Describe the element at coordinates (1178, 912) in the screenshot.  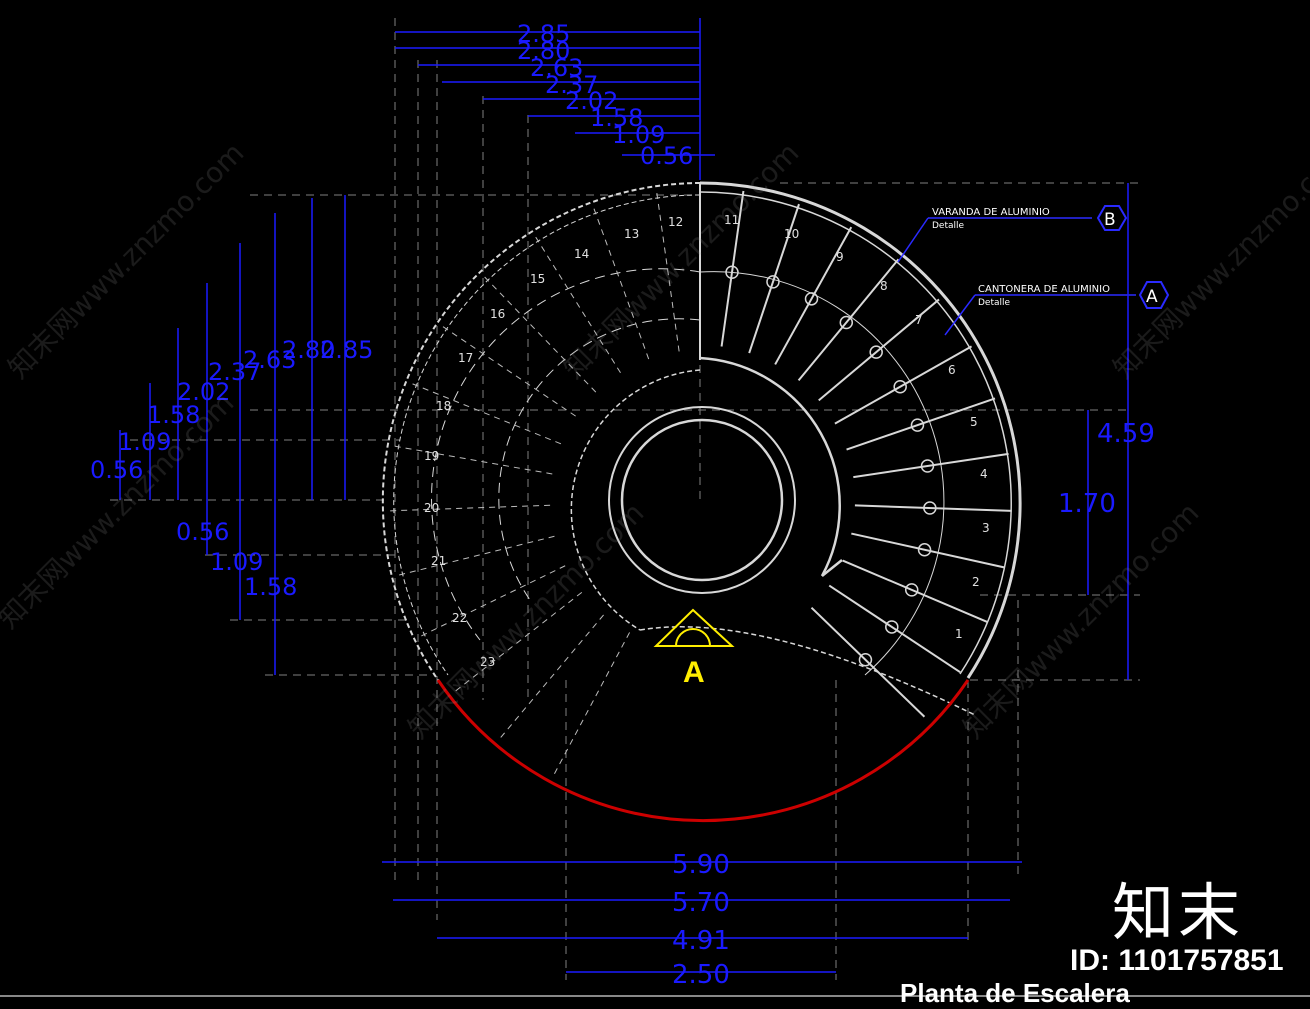
I see `brand-logo: 知末` at that location.